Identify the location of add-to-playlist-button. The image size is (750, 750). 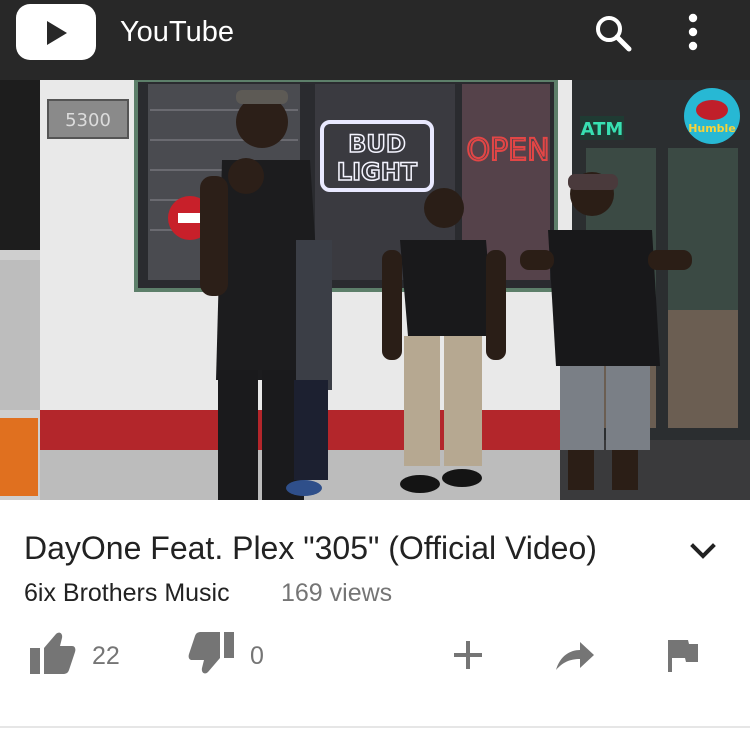
(468, 656).